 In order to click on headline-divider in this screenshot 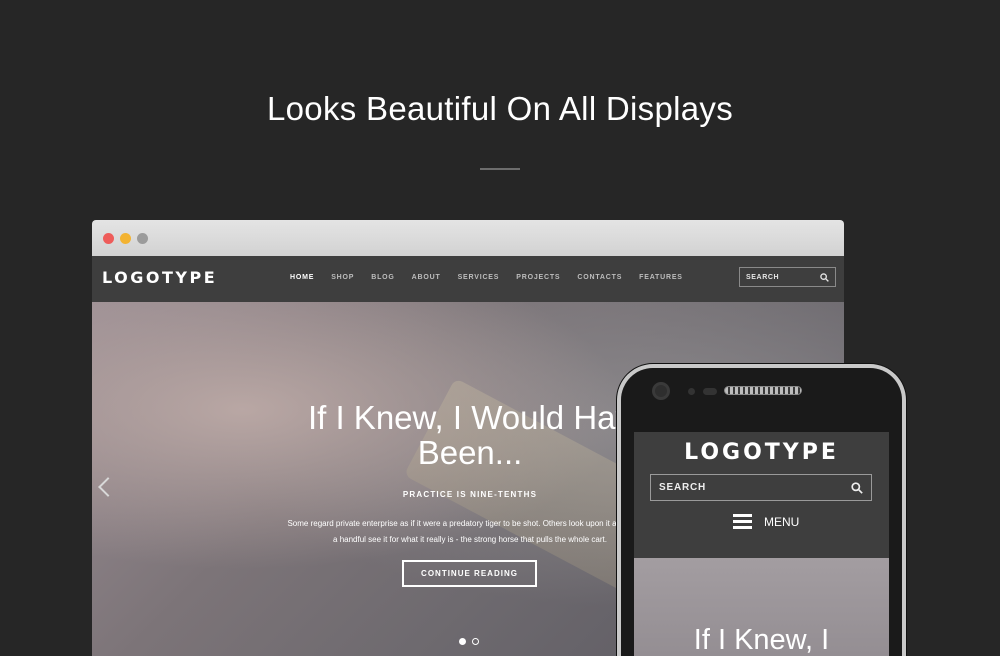, I will do `click(500, 169)`.